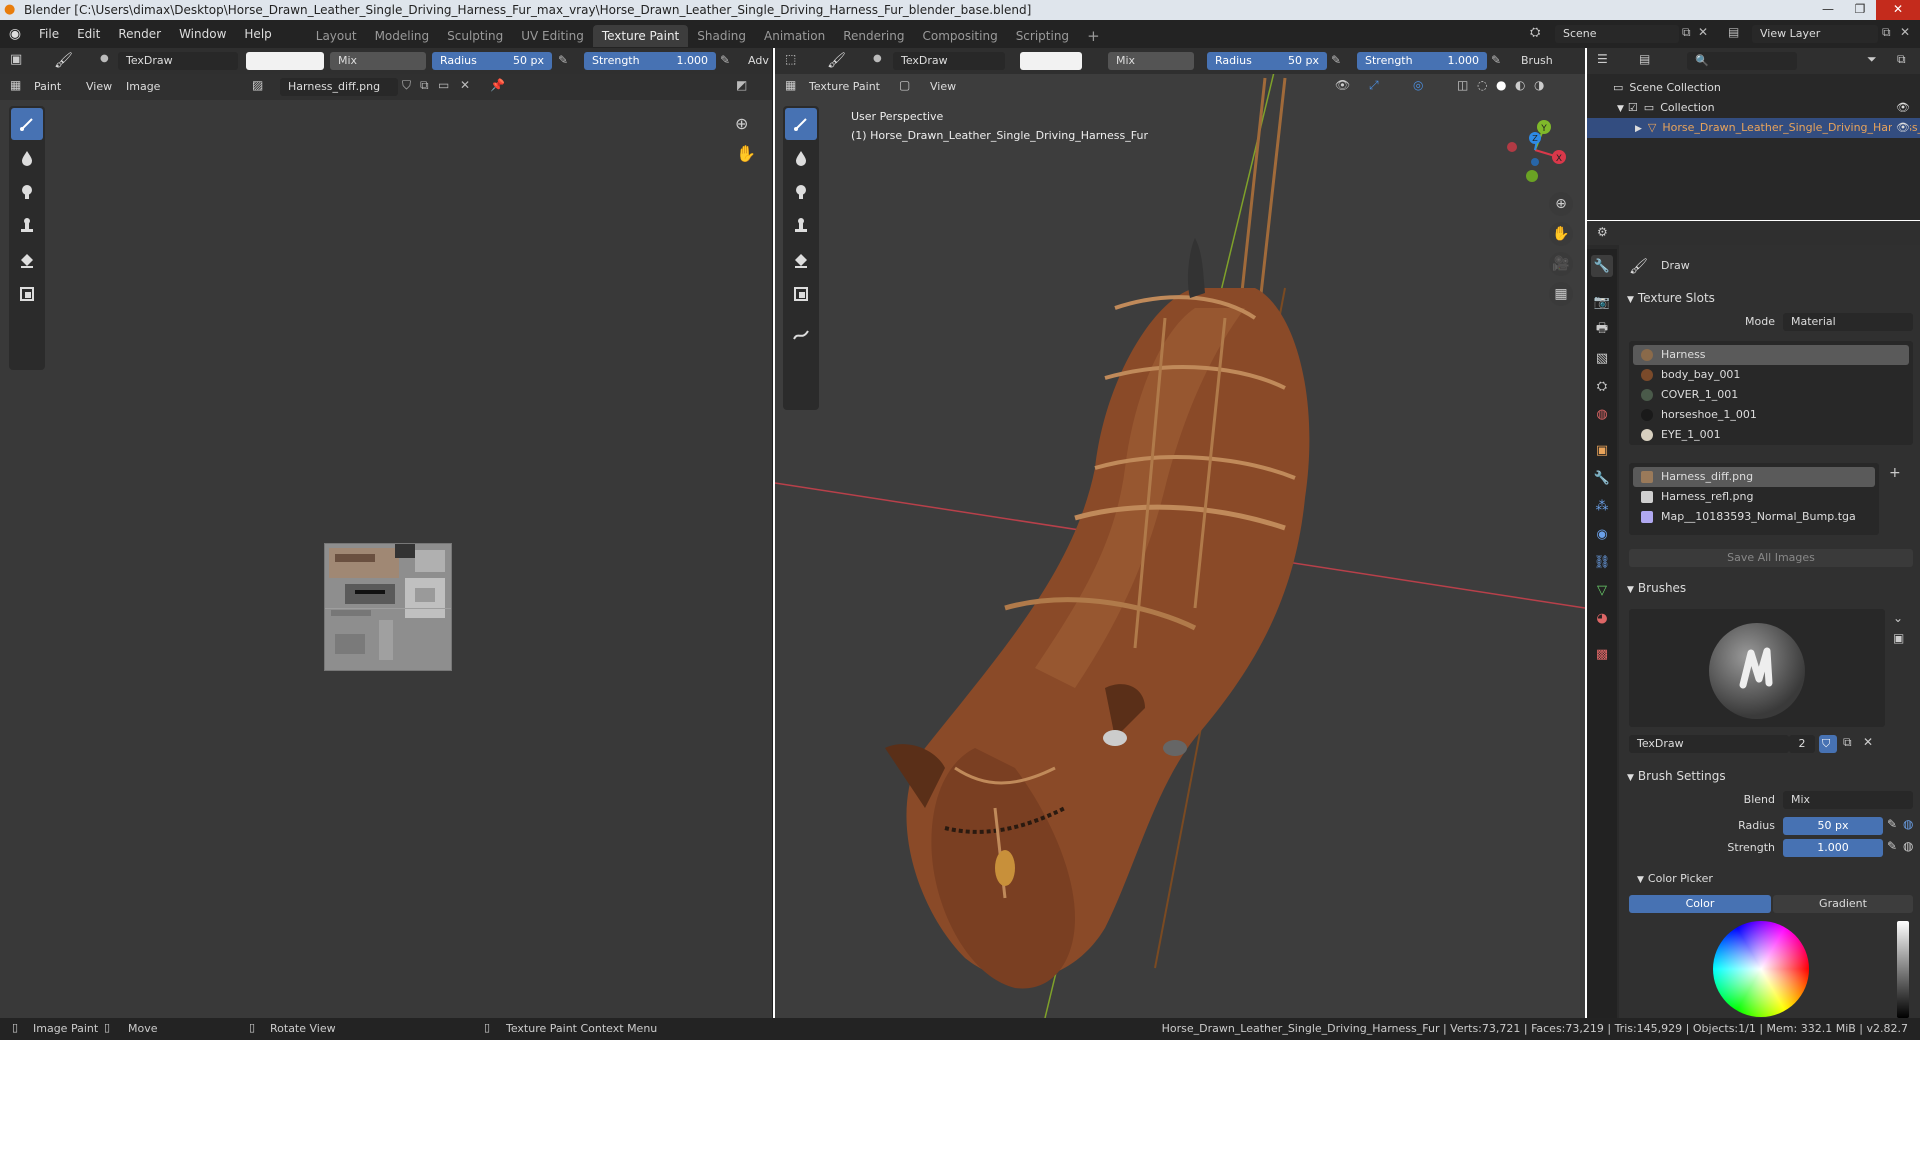 The height and width of the screenshot is (1158, 1920). Describe the element at coordinates (1093, 36) in the screenshot. I see `add-workspace-button: +` at that location.